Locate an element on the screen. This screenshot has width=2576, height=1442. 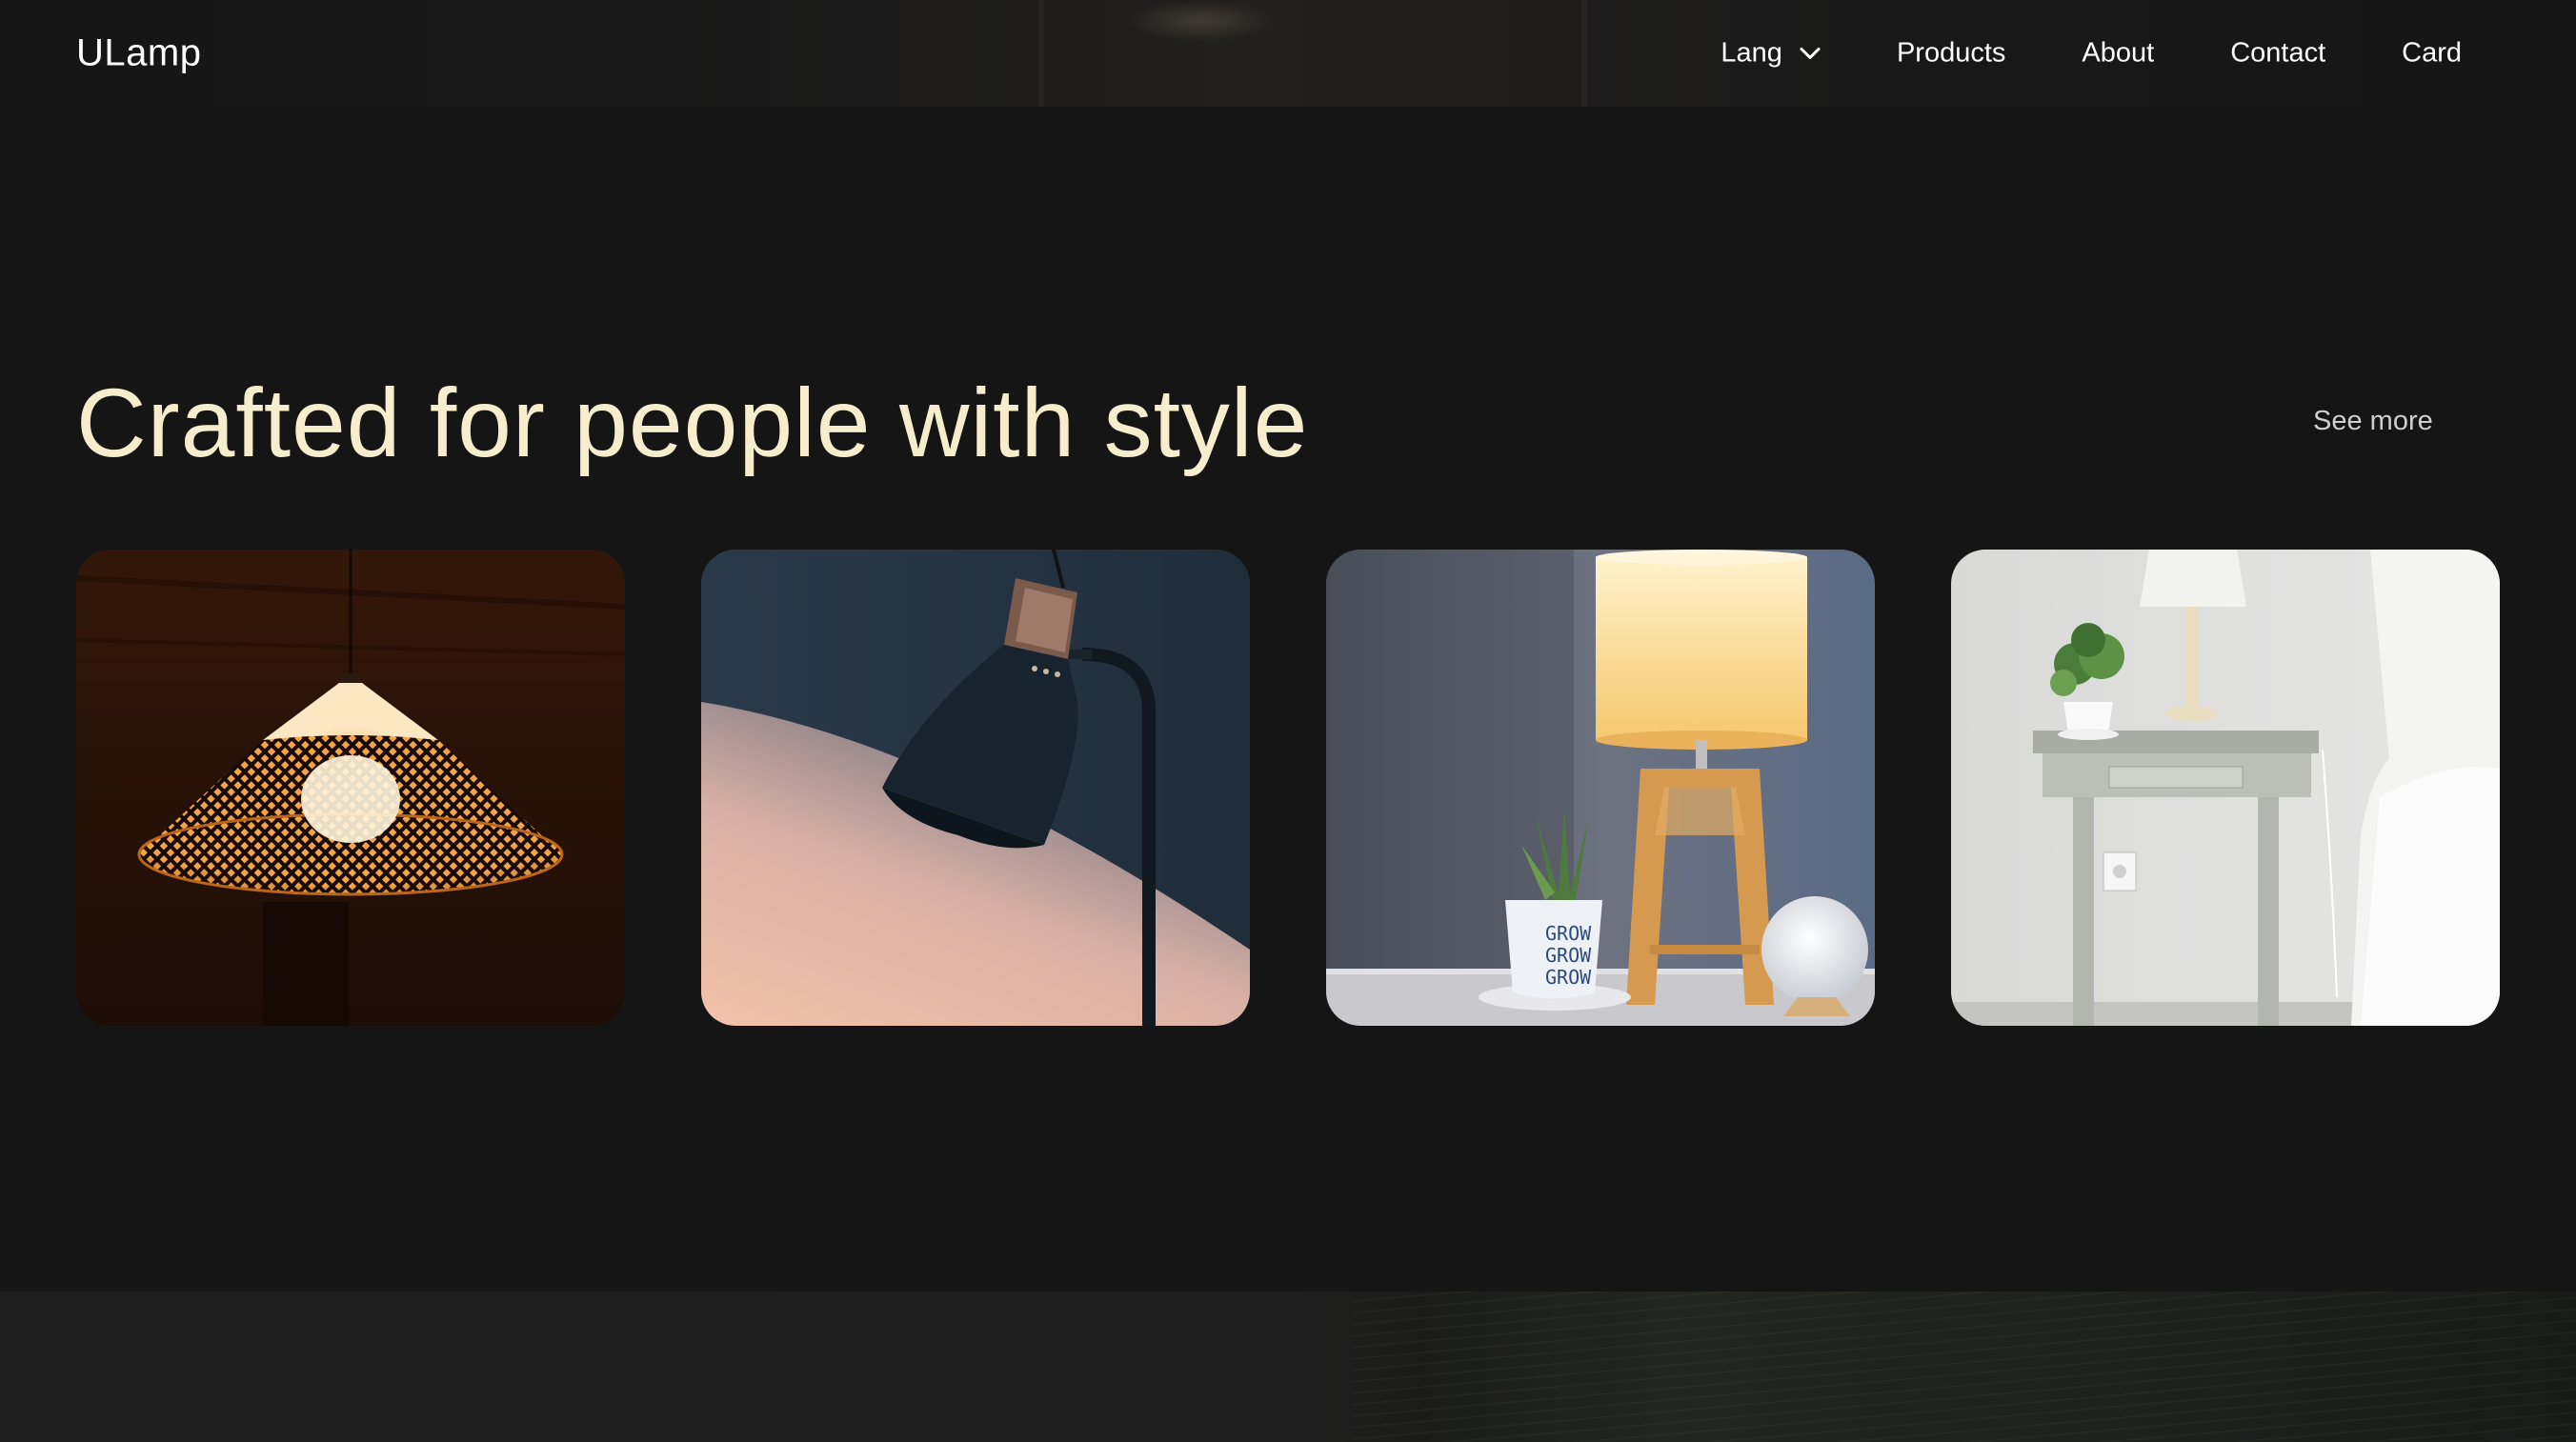
header-background-light is located at coordinates (1200, 21).